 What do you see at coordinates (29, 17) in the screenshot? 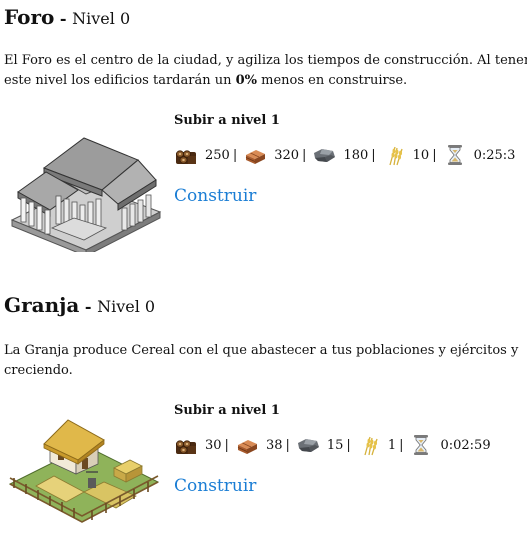
I see `building-name: Foro` at bounding box center [29, 17].